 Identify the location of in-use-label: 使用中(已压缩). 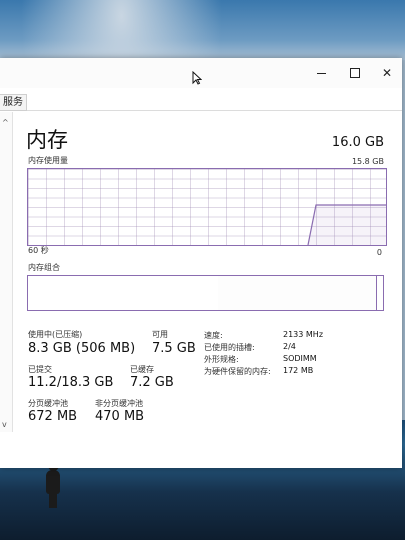
(55, 334).